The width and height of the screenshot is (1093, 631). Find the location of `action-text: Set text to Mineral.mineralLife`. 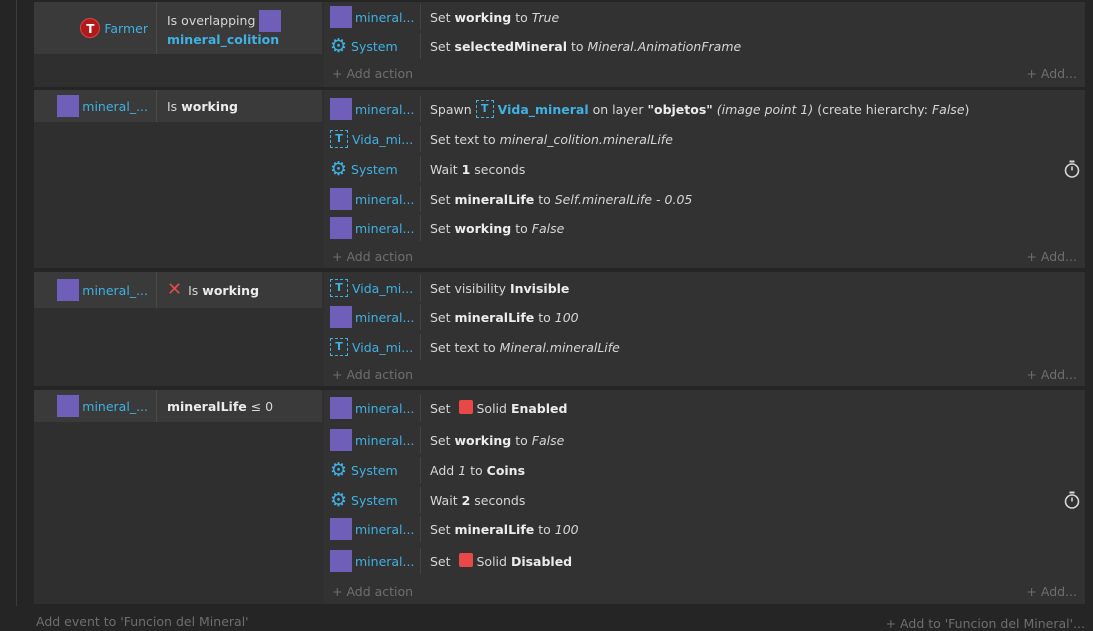

action-text: Set text to Mineral.mineralLife is located at coordinates (520, 347).